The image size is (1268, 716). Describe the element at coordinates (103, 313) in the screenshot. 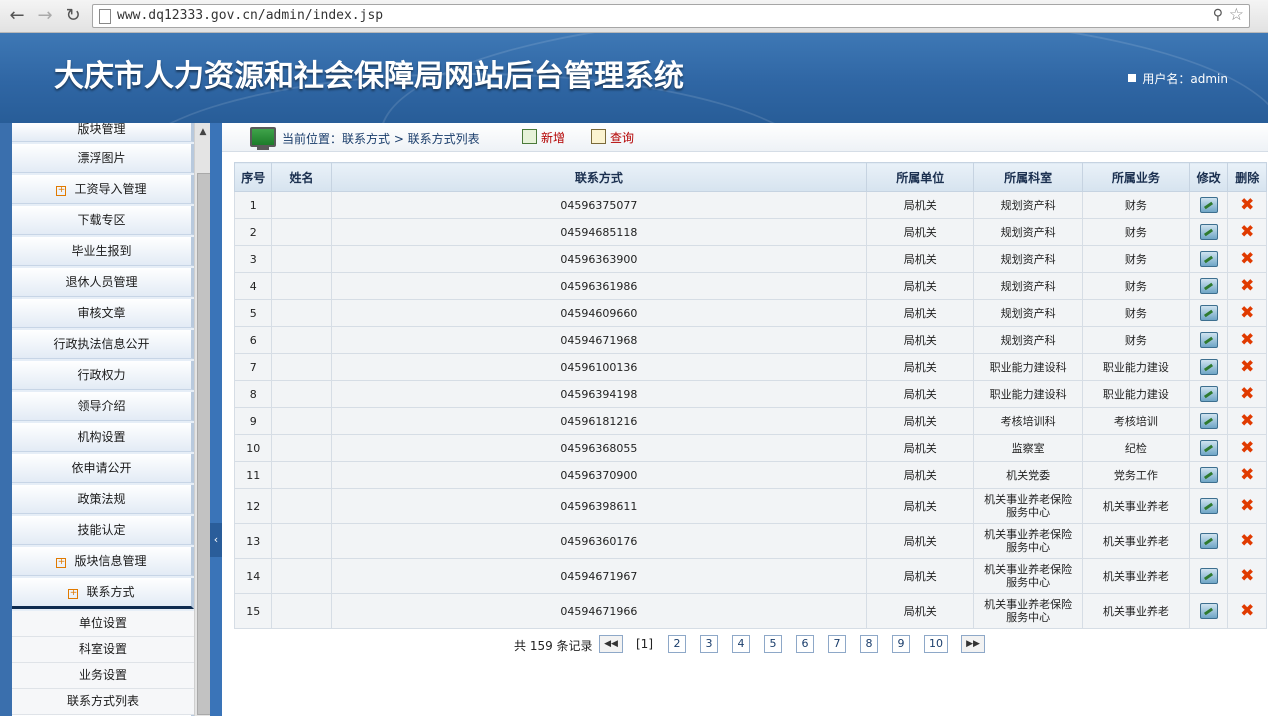

I see `sidebar-item: 审核文章` at that location.